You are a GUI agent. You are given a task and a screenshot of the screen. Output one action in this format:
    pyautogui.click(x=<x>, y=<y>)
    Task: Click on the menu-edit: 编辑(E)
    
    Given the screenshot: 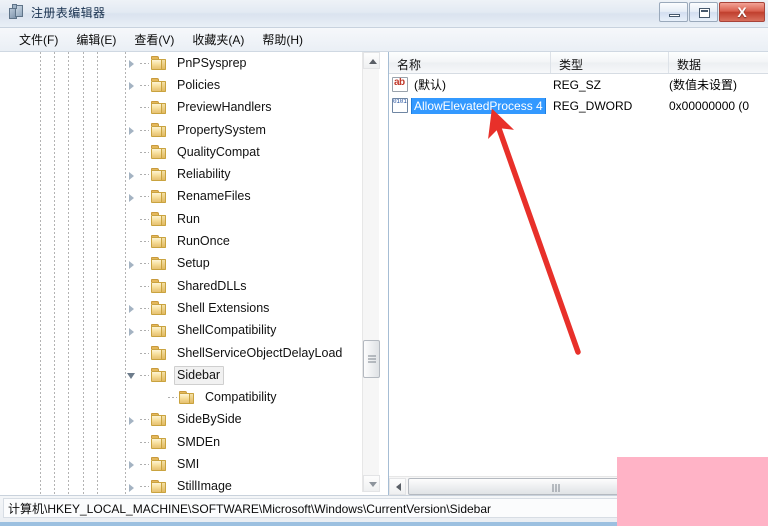 What is the action you would take?
    pyautogui.click(x=96, y=39)
    